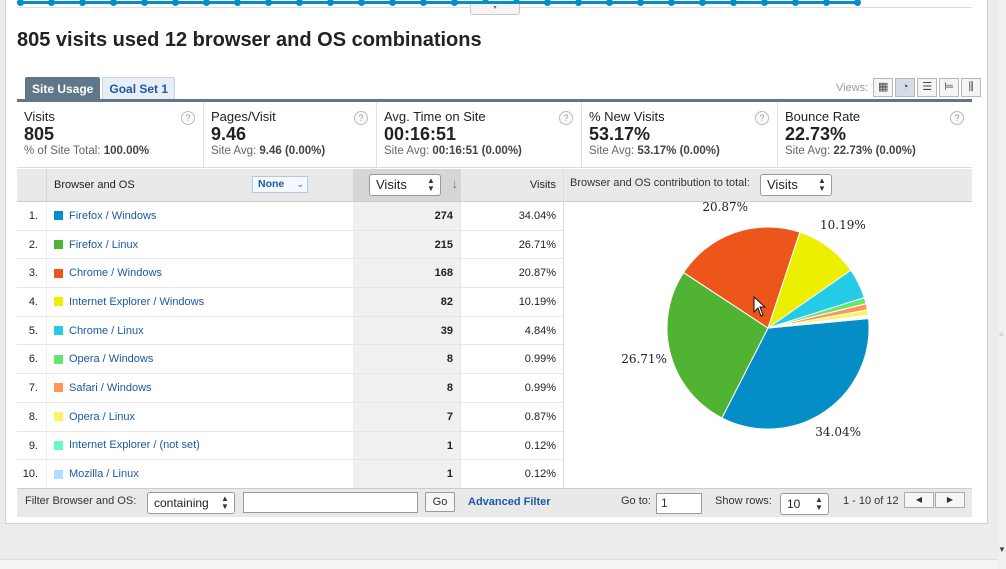  What do you see at coordinates (290, 474) in the screenshot?
I see `table-row: 10. Mozilla / Linux 1 0.12%` at bounding box center [290, 474].